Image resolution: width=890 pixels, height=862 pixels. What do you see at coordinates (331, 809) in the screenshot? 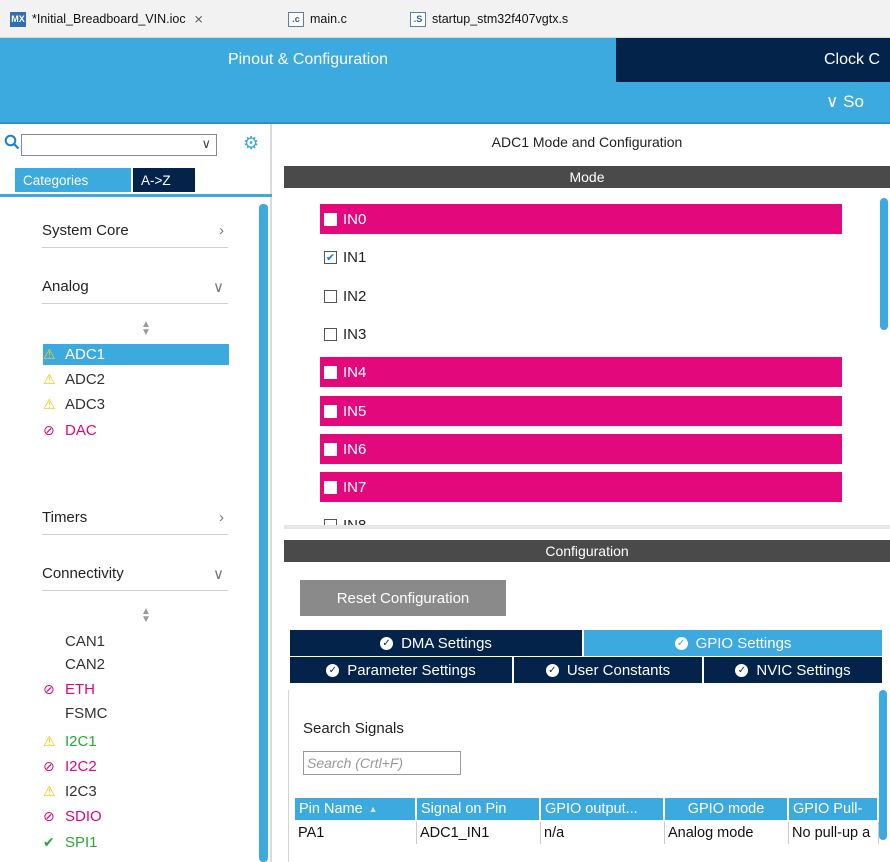
I see `header-label: Pin Name` at bounding box center [331, 809].